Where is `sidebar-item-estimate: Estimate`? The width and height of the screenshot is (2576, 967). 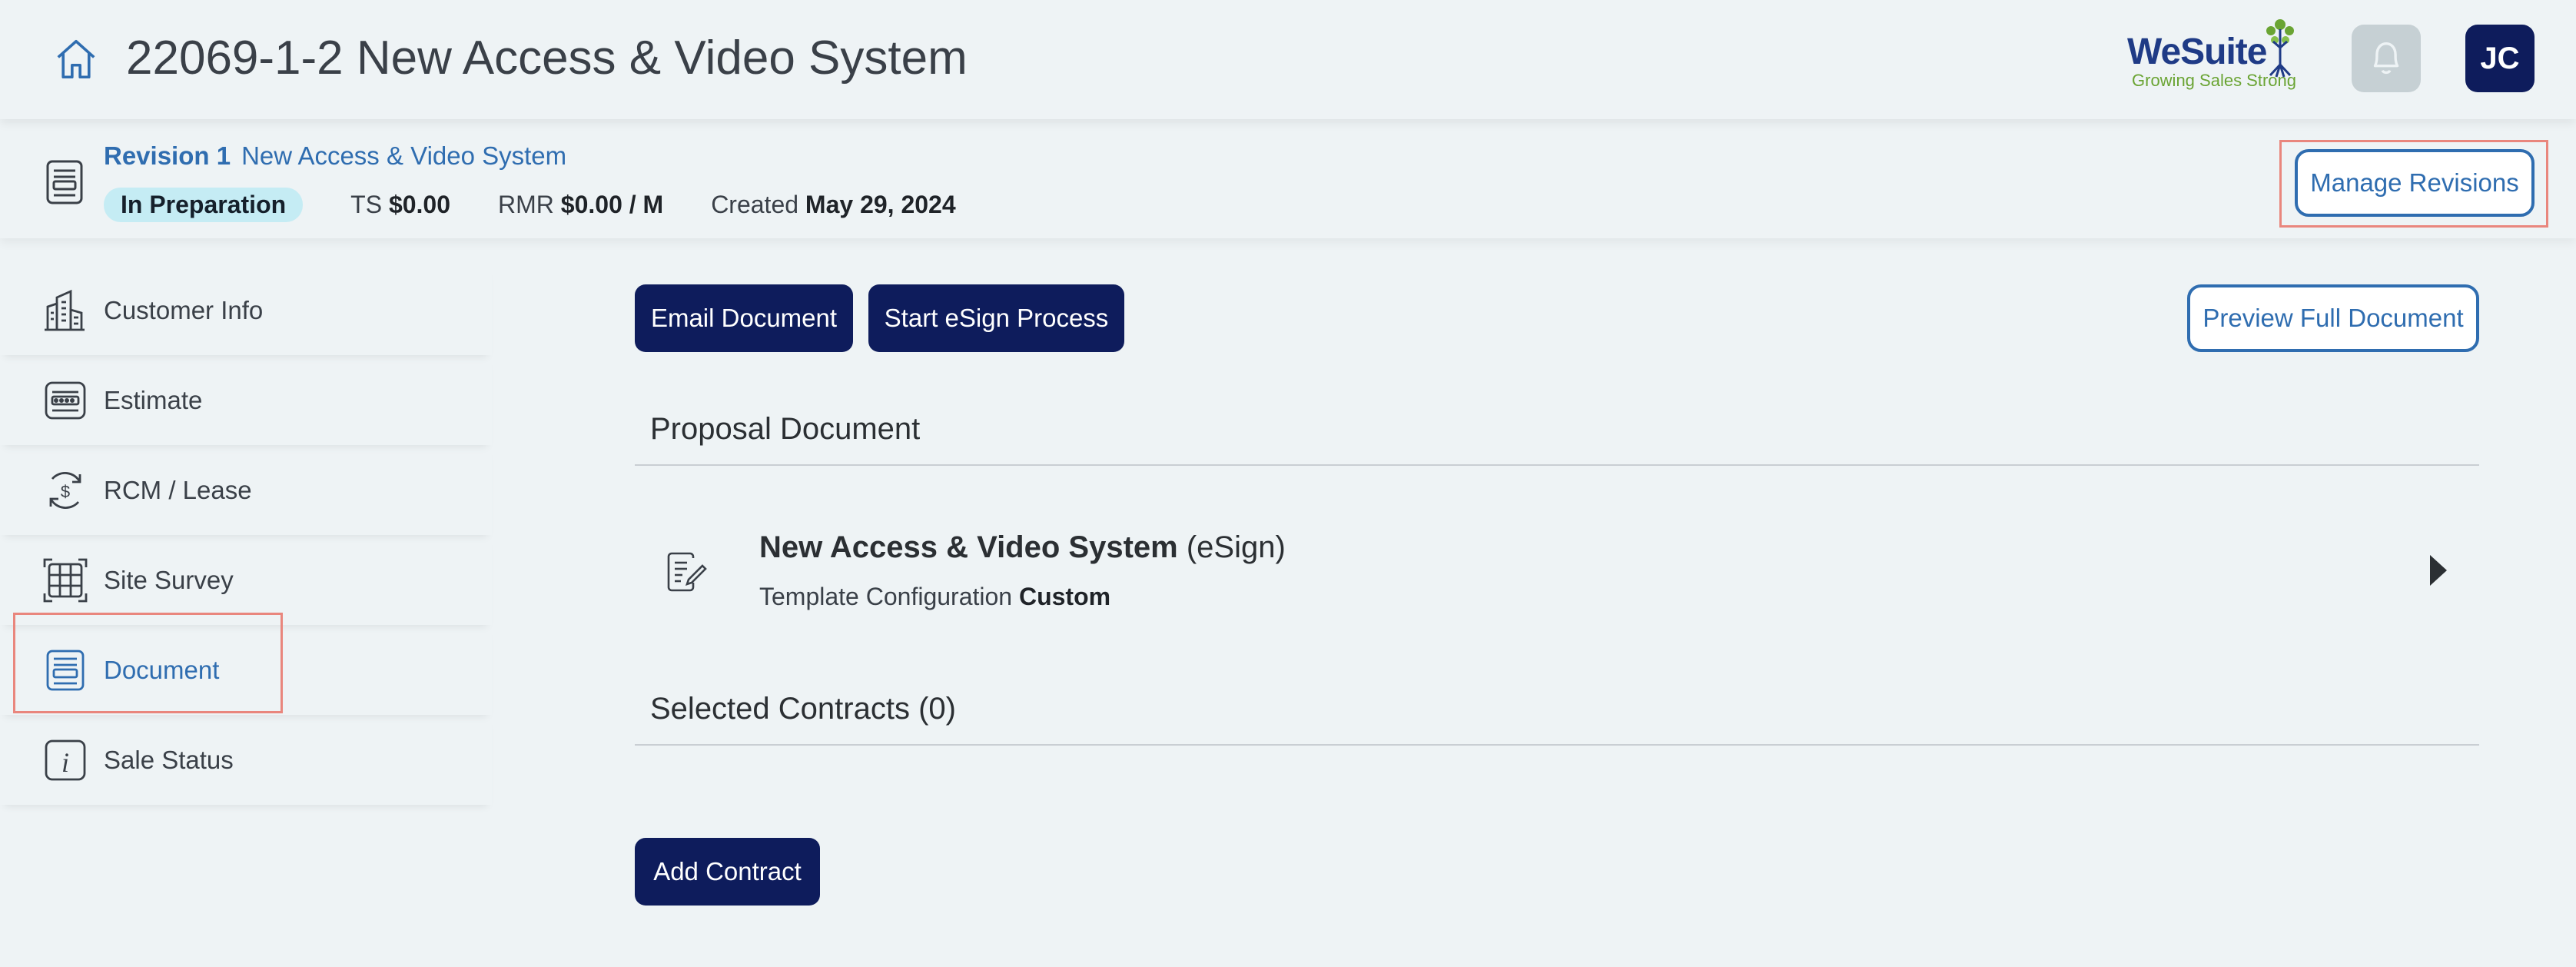
sidebar-item-estimate: Estimate is located at coordinates (246, 400).